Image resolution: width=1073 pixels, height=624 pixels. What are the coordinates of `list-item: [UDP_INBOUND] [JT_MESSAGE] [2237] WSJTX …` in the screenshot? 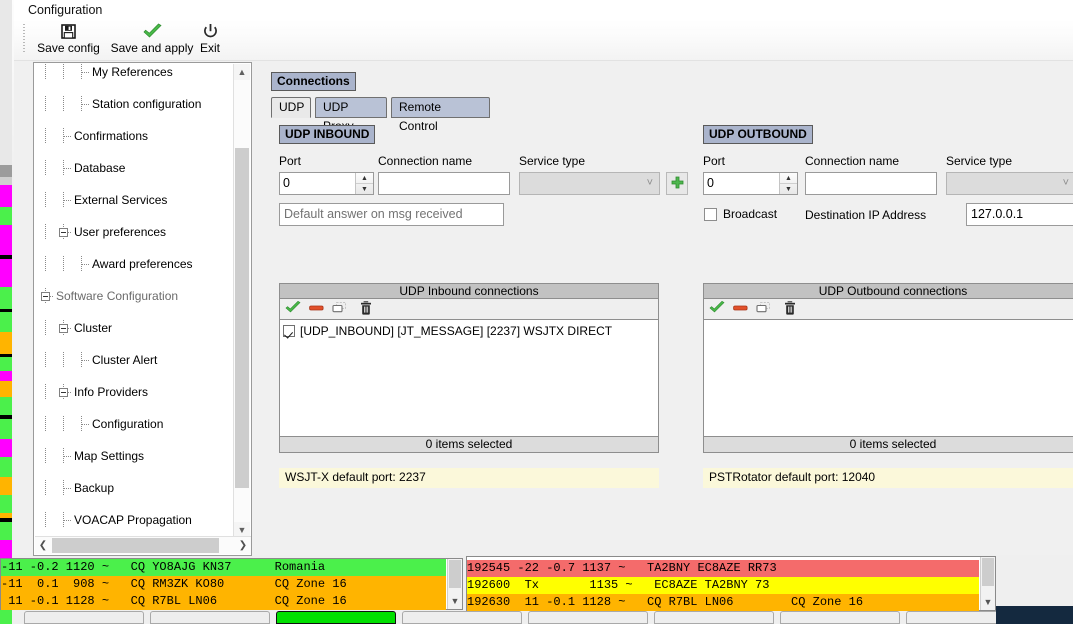 It's located at (469, 331).